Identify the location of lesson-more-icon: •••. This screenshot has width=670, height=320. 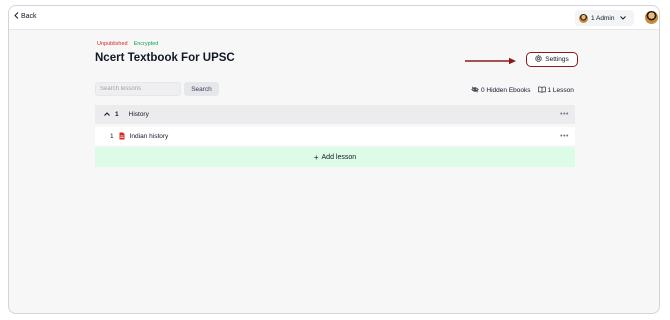
(564, 136).